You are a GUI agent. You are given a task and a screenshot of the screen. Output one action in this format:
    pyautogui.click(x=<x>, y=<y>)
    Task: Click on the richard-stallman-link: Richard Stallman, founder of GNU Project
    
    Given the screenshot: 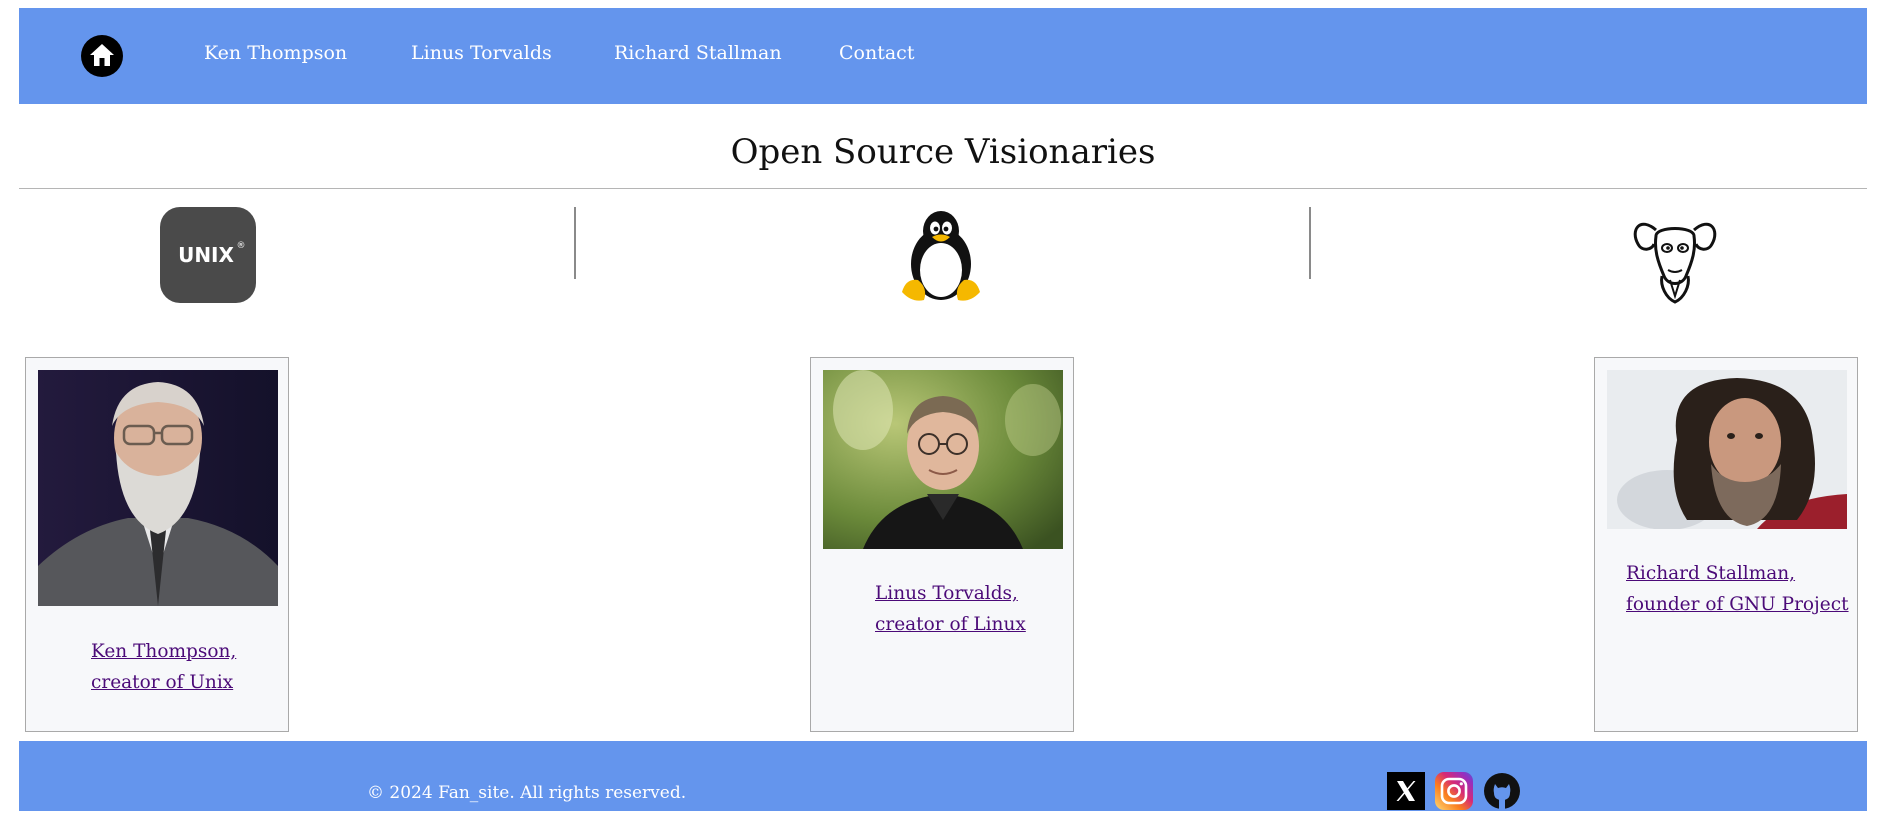 What is the action you would take?
    pyautogui.click(x=1737, y=589)
    